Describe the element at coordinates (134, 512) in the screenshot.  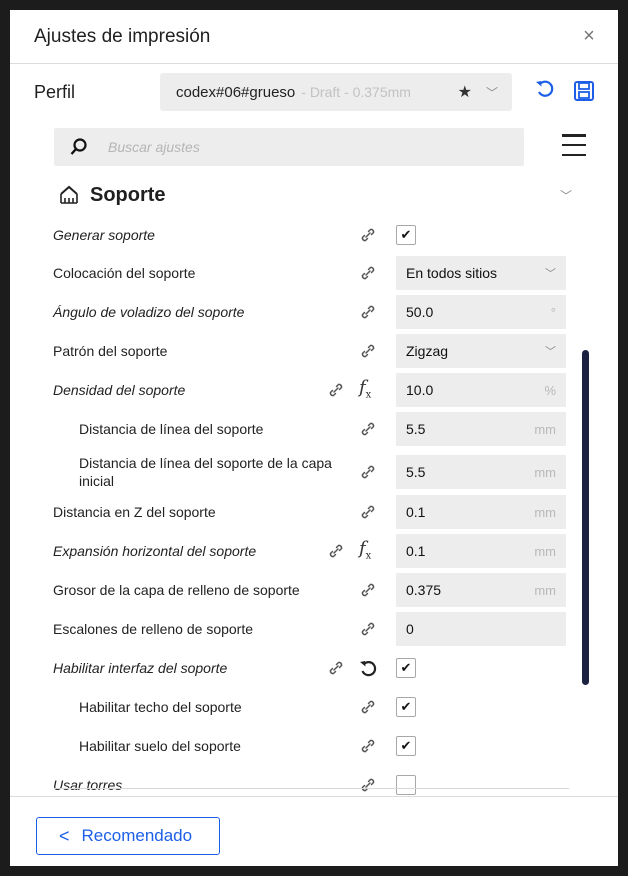
I see `setting-label: Distancia en Z del soporte` at that location.